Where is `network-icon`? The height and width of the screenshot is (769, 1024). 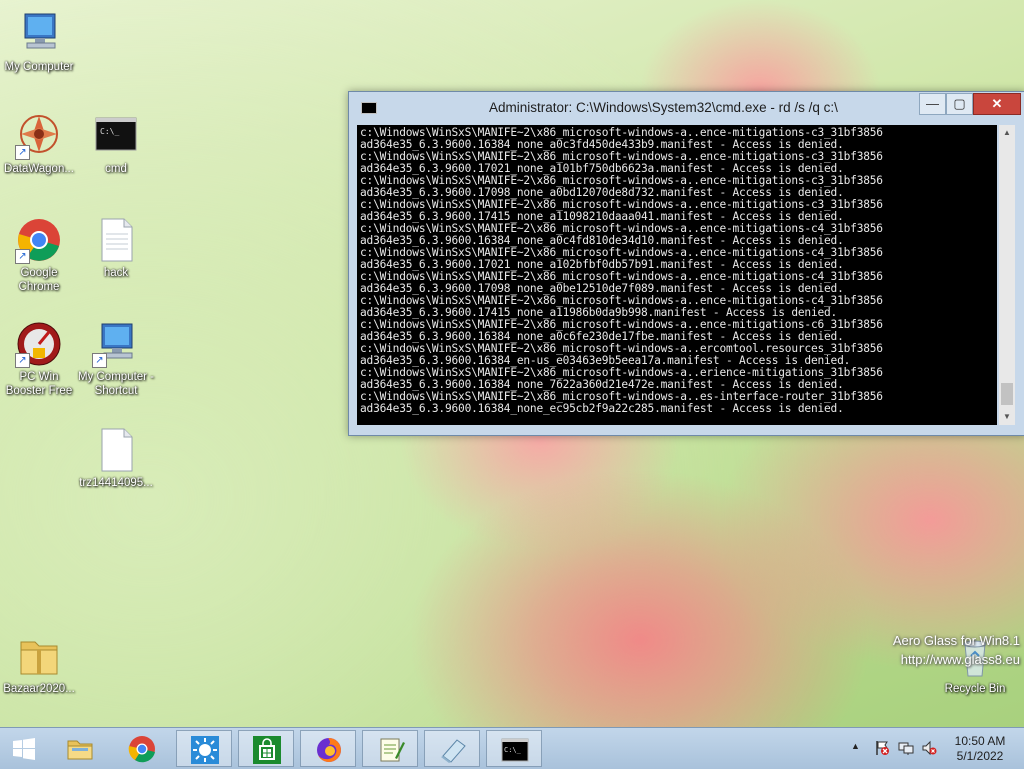
network-icon is located at coordinates (906, 748).